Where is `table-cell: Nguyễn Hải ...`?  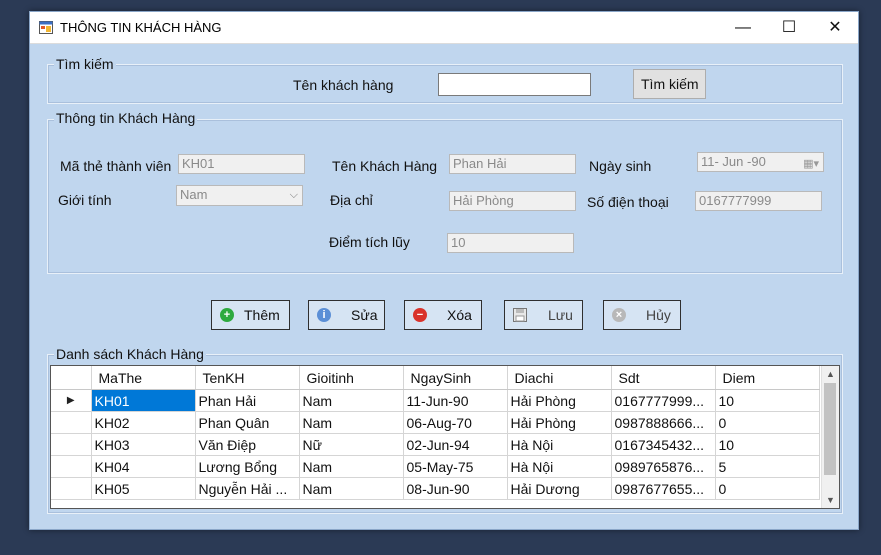
table-cell: Nguyễn Hải ... is located at coordinates (247, 488).